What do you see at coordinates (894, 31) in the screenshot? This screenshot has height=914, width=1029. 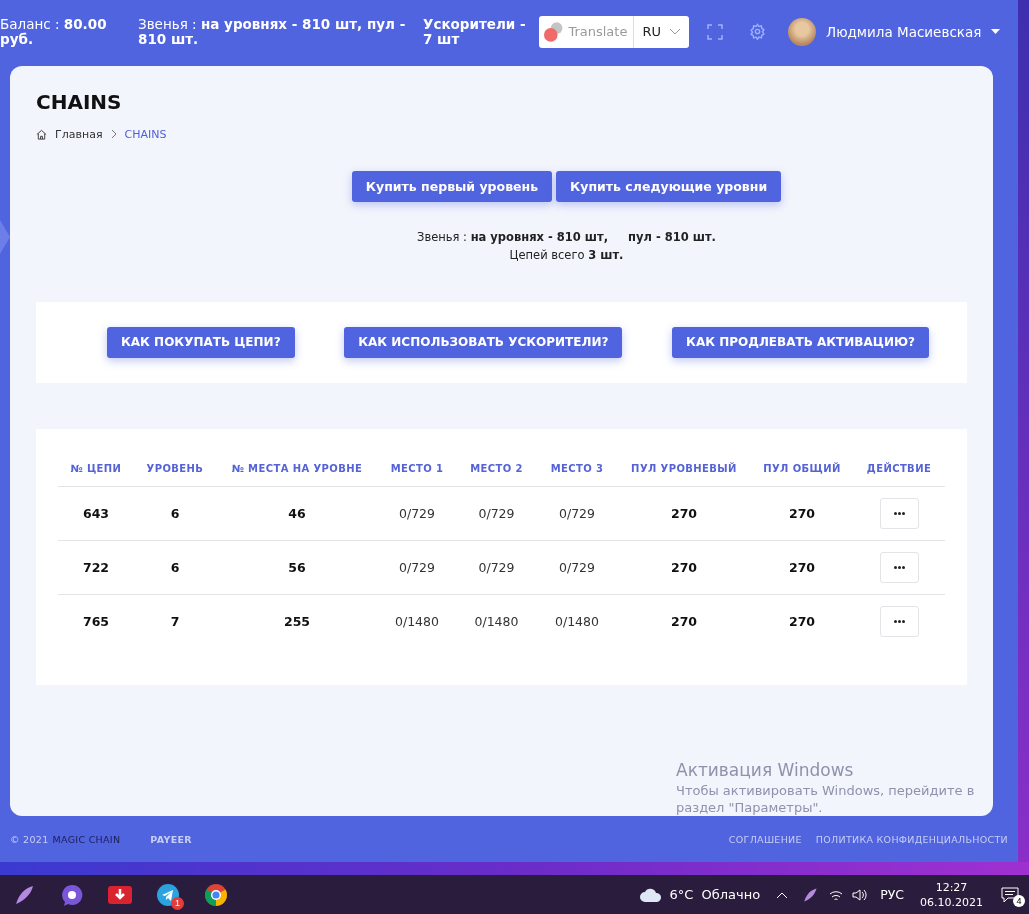 I see `user-menu: Людмила Масиевская` at bounding box center [894, 31].